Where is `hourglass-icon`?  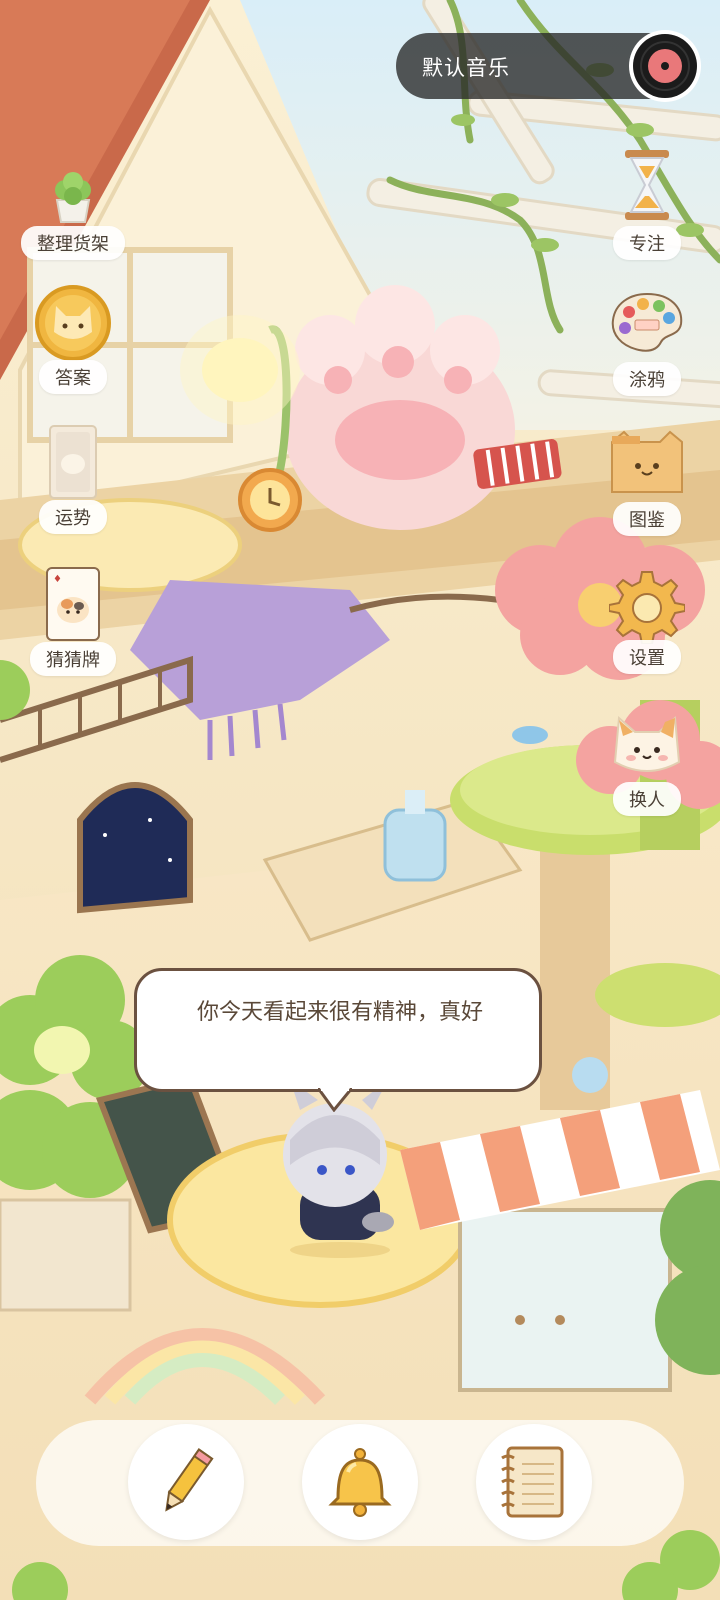
hourglass-icon is located at coordinates (647, 185).